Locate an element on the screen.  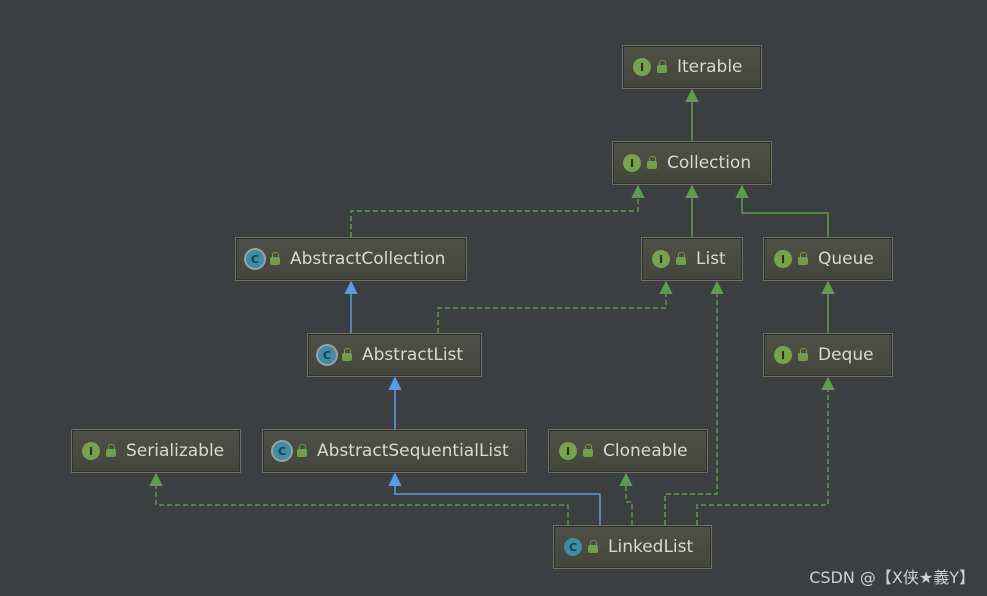
uml-node-label: AbstractSequentialList is located at coordinates (413, 451).